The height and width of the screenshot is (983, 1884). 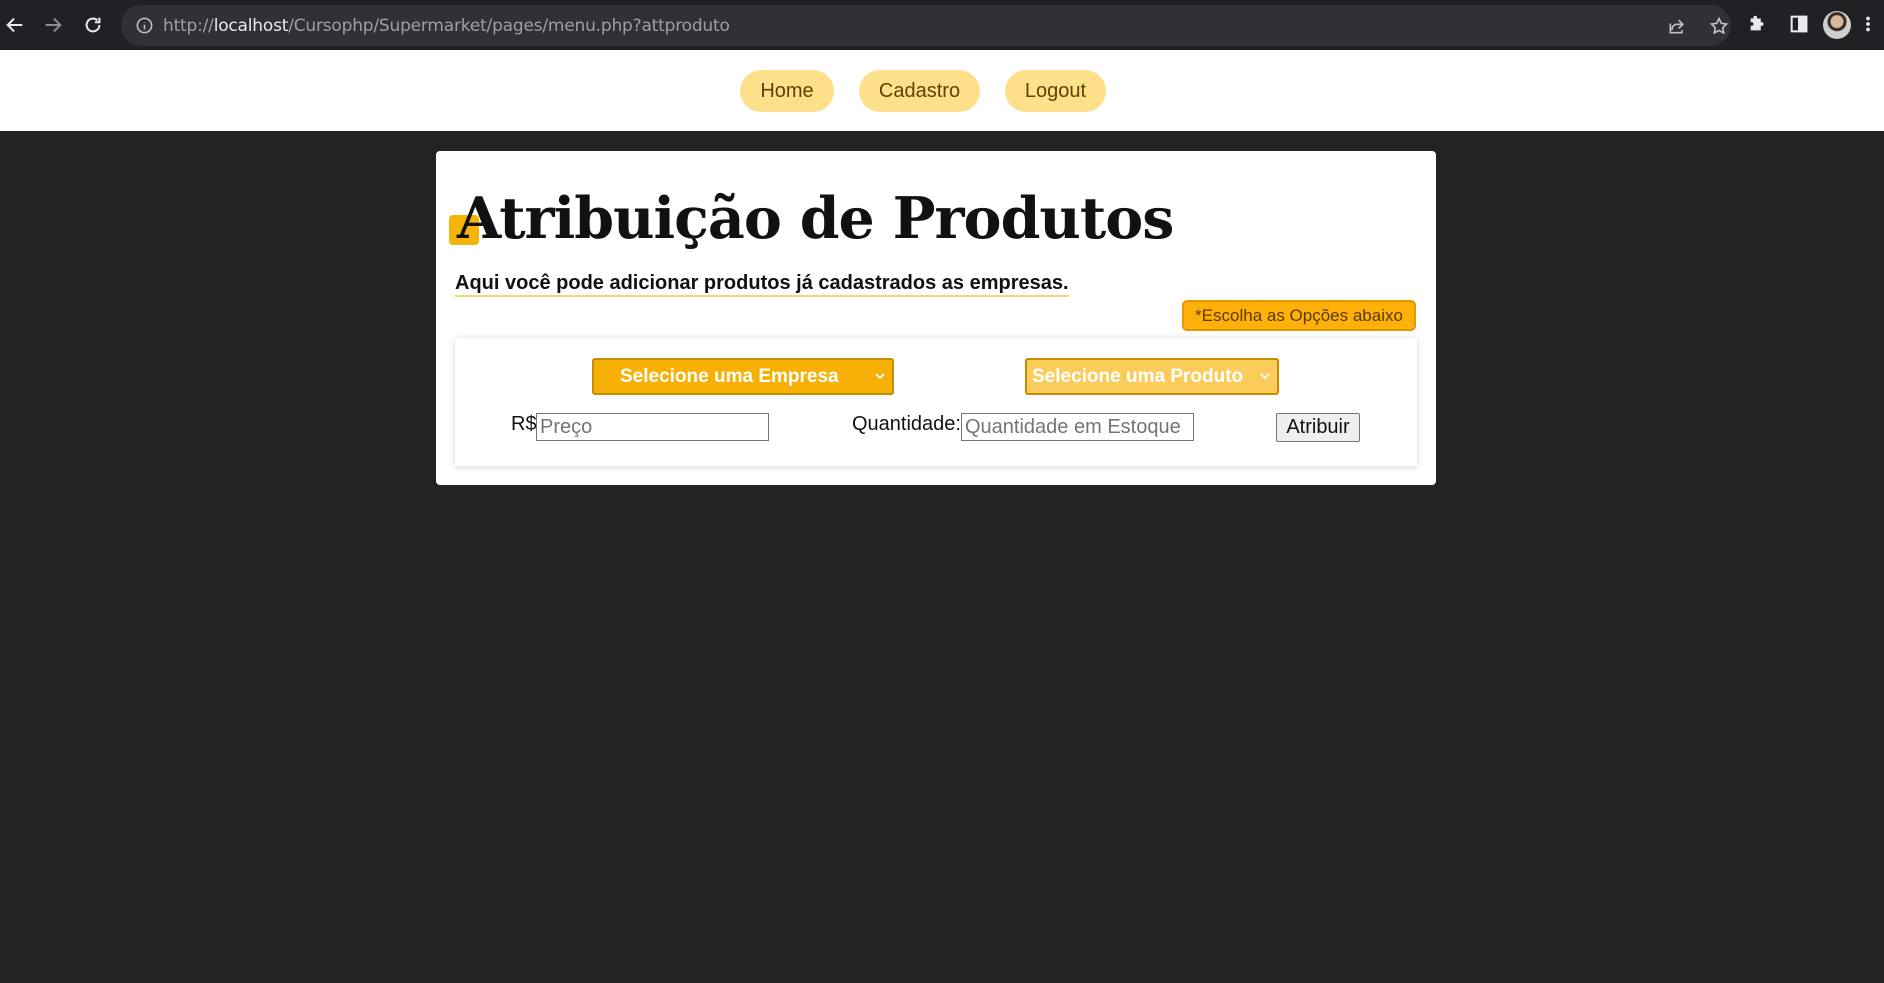 What do you see at coordinates (93, 25) in the screenshot?
I see `reload-icon` at bounding box center [93, 25].